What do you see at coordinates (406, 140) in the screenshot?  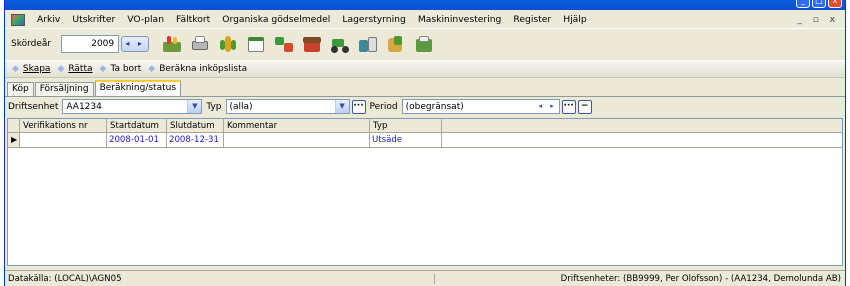 I see `cell-typ: Utsäde` at bounding box center [406, 140].